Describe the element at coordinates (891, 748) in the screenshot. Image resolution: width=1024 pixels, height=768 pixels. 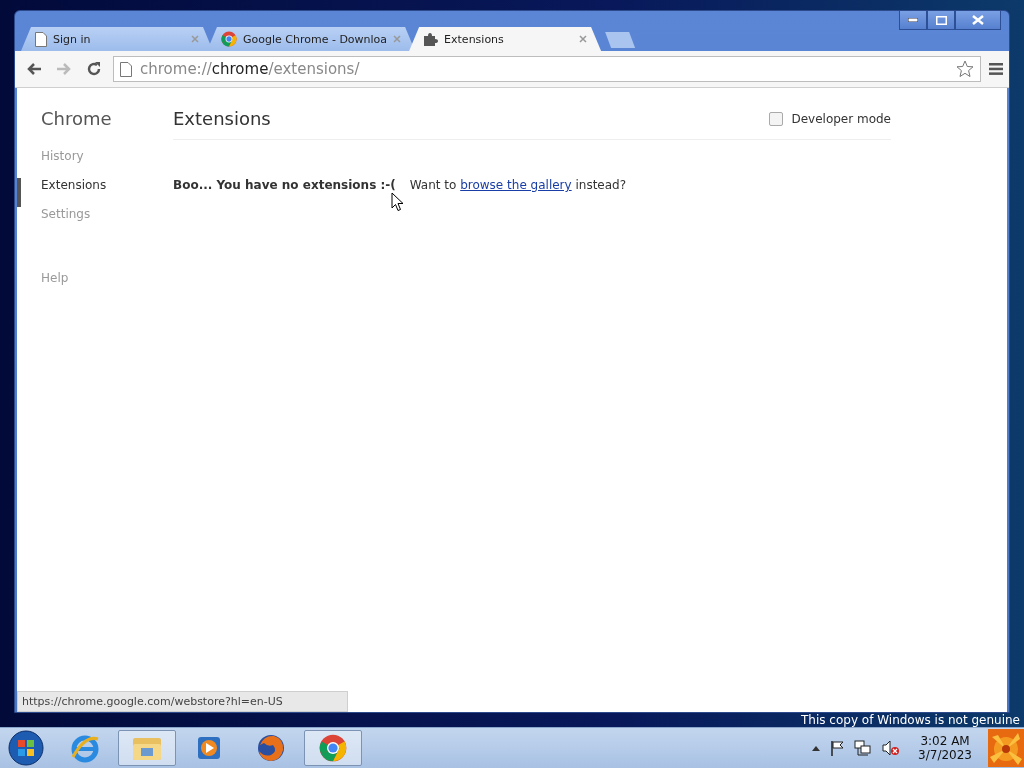
I see `muted-speaker-icon` at that location.